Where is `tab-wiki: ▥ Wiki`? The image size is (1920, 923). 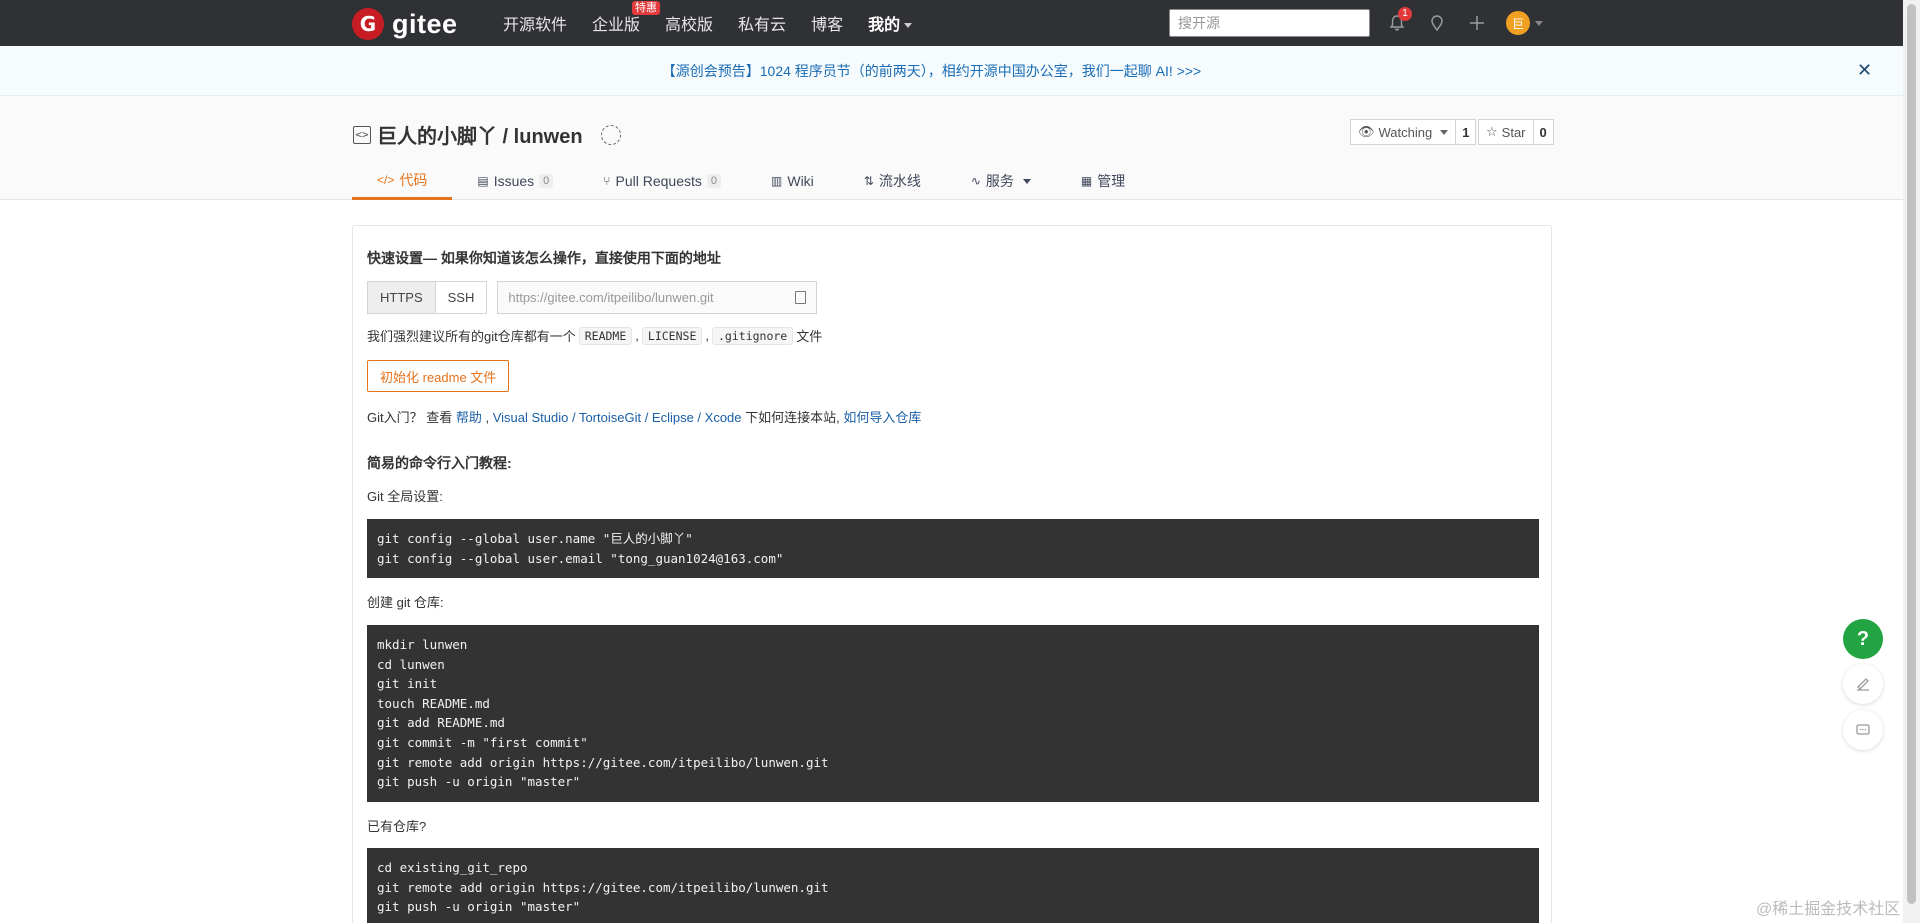
tab-wiki: ▥ Wiki is located at coordinates (792, 181).